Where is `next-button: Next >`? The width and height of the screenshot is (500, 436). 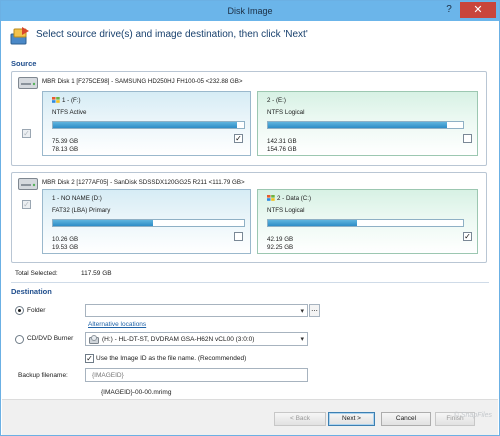
next-button: Next > is located at coordinates (351, 419).